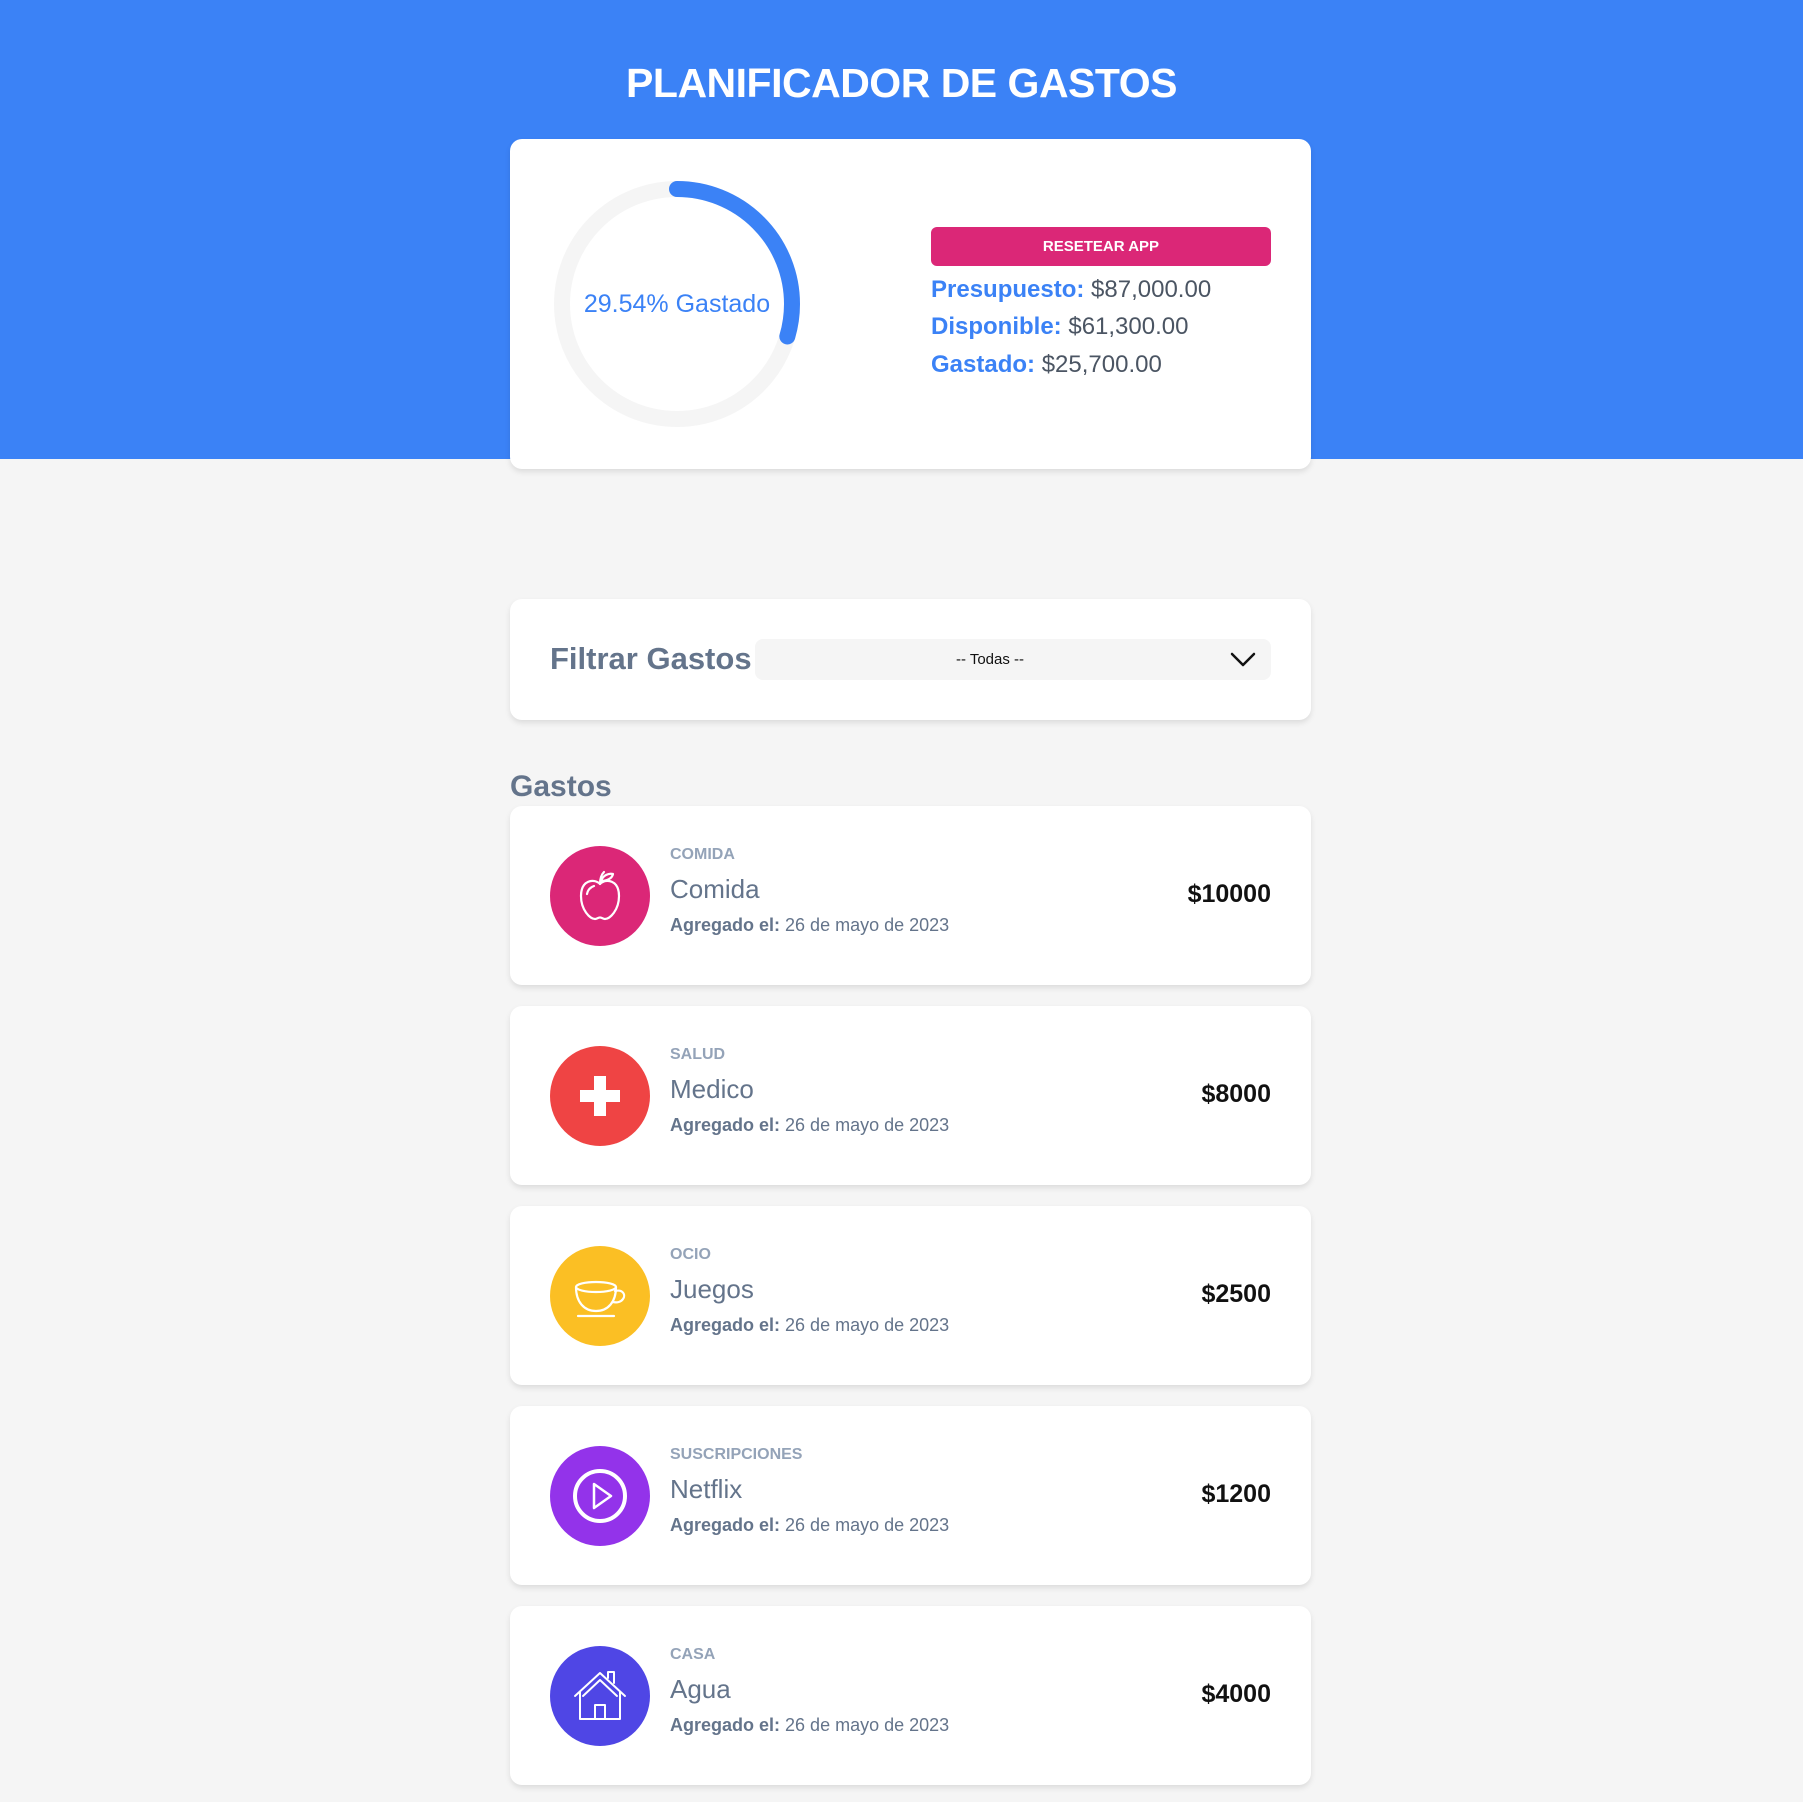  What do you see at coordinates (1236, 1694) in the screenshot?
I see `expense-amount: $4000` at bounding box center [1236, 1694].